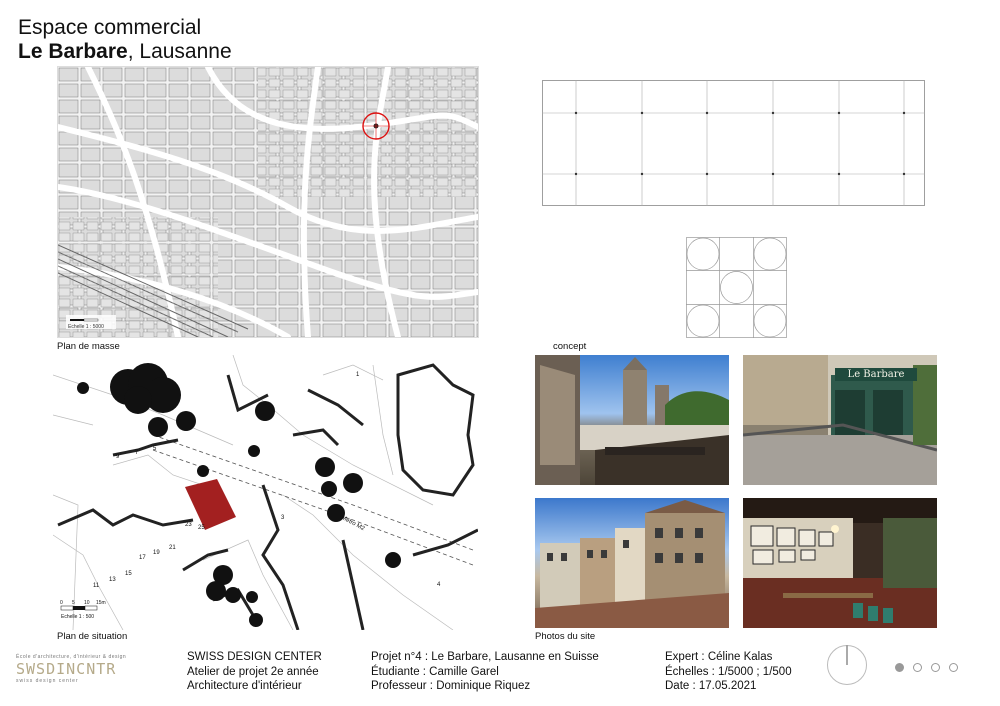 This screenshot has height=706, width=1000. What do you see at coordinates (61, 603) in the screenshot?
I see `scale-tick: 0` at bounding box center [61, 603].